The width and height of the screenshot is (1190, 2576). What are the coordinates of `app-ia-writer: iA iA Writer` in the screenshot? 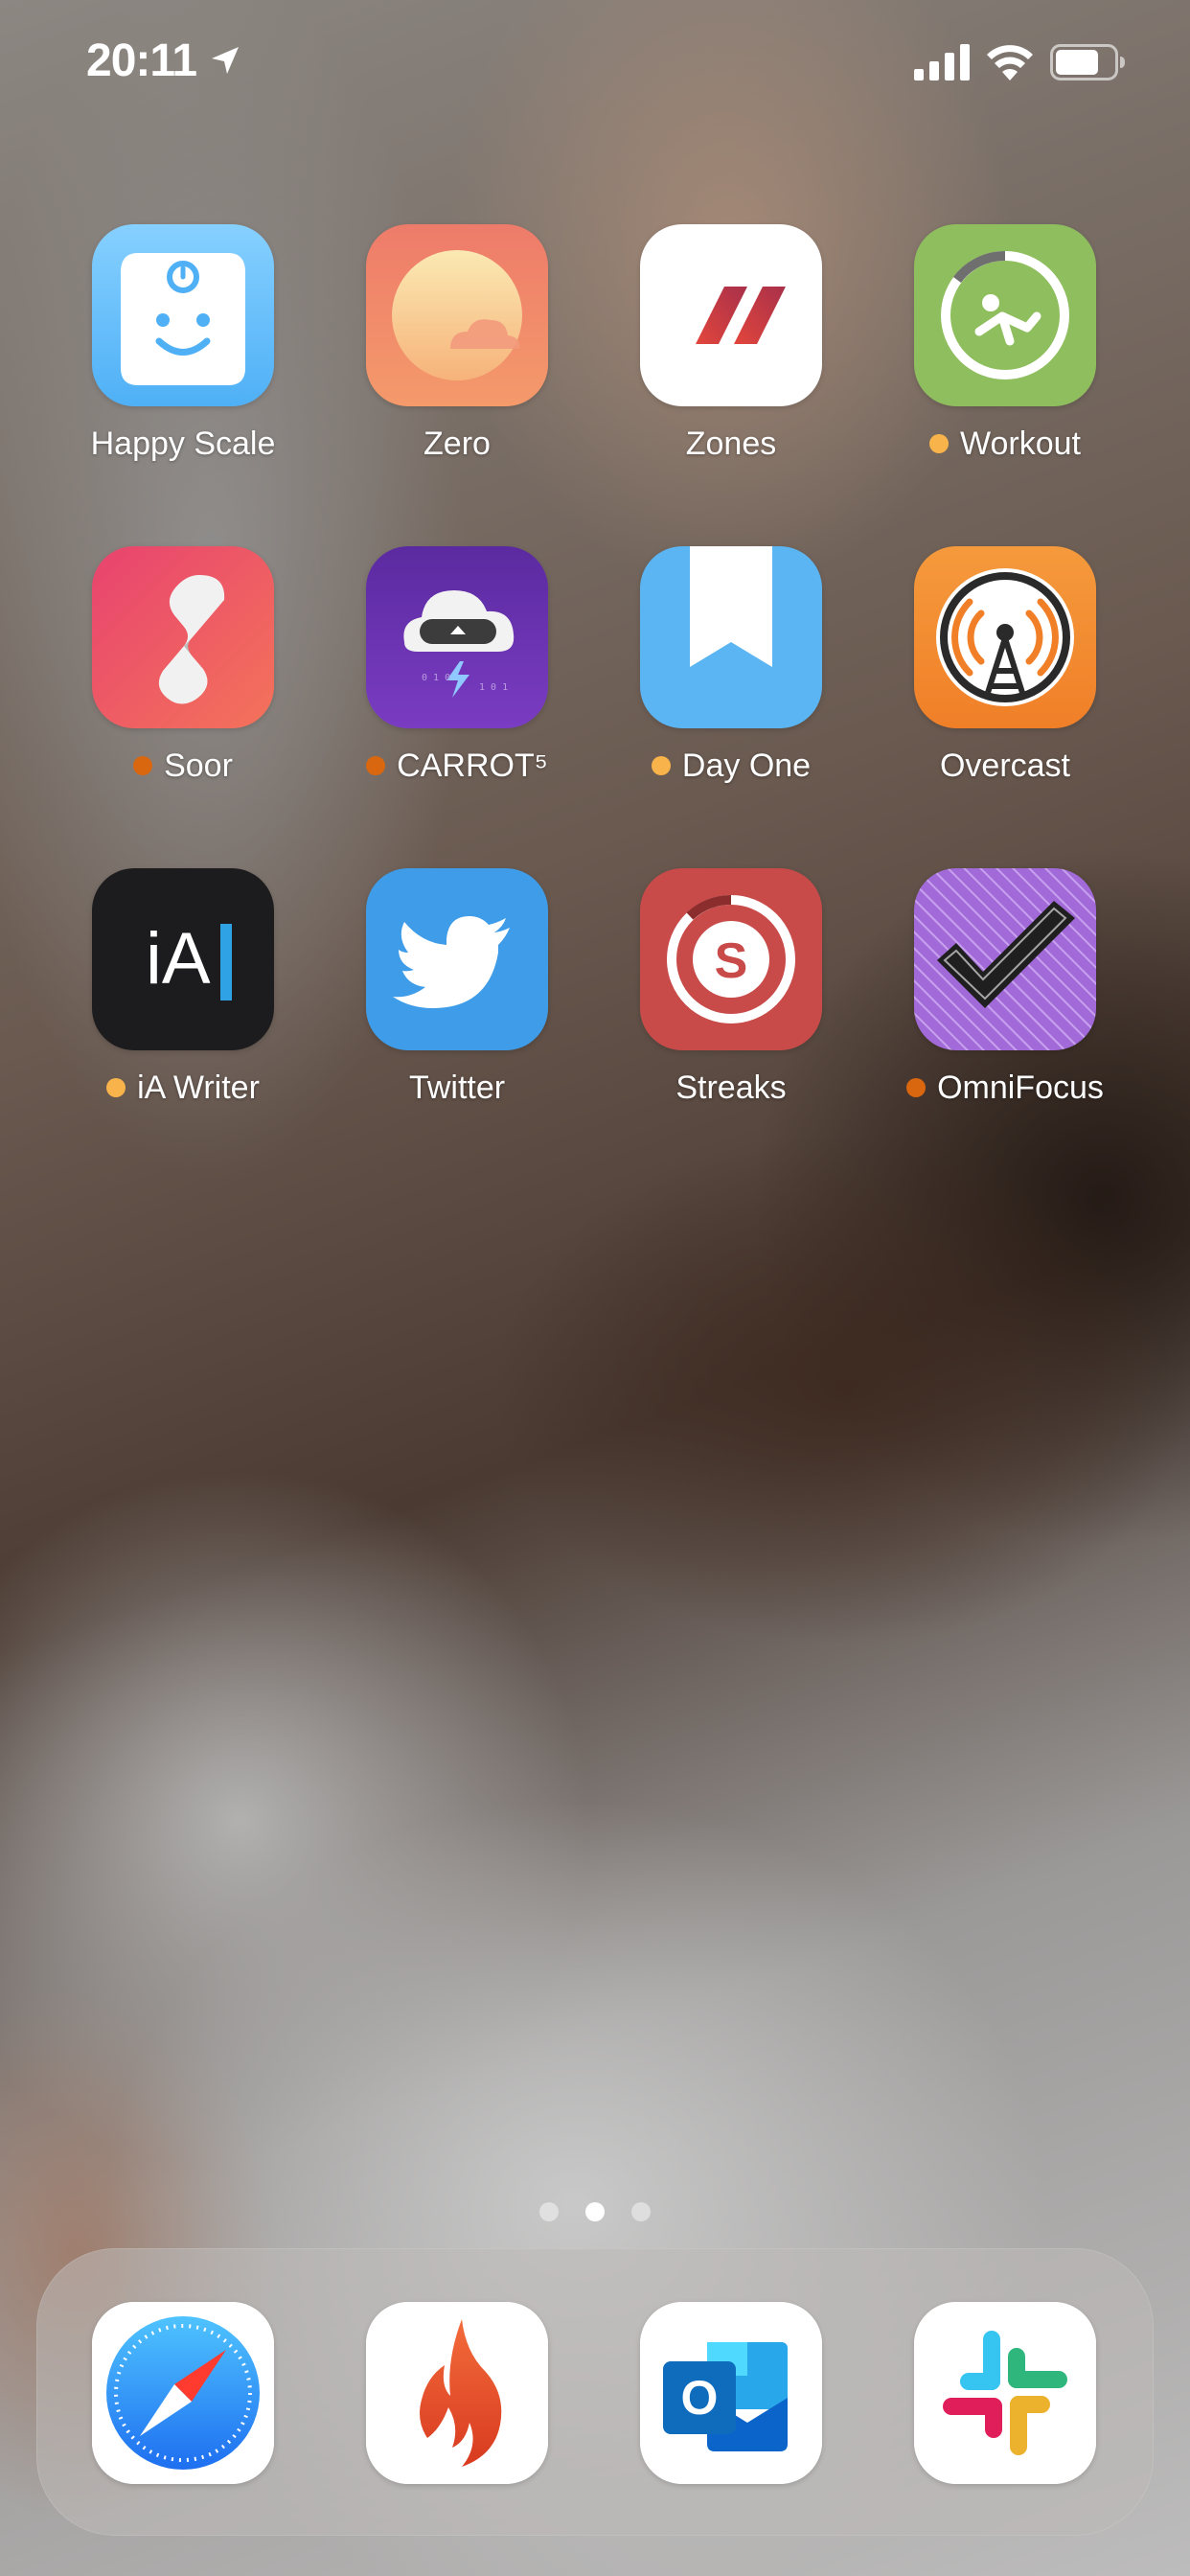 It's located at (183, 997).